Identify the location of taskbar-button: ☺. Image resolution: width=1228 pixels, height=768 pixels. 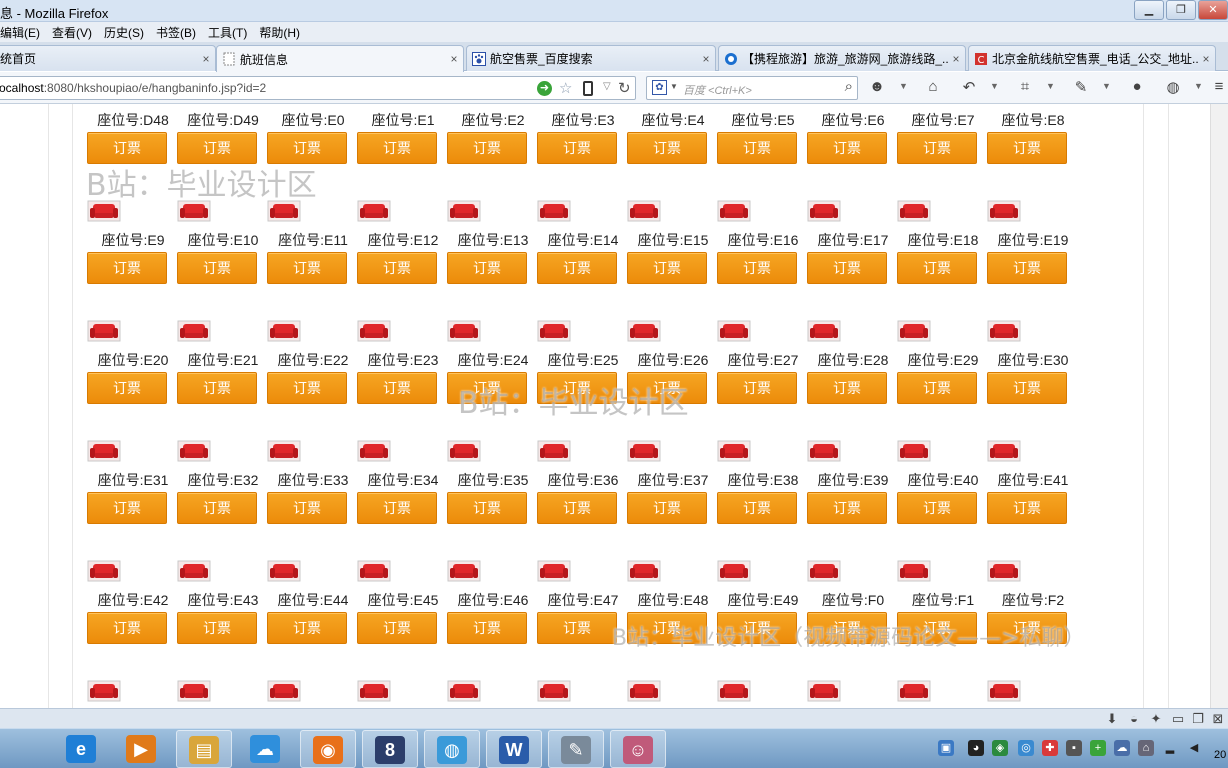
(638, 749).